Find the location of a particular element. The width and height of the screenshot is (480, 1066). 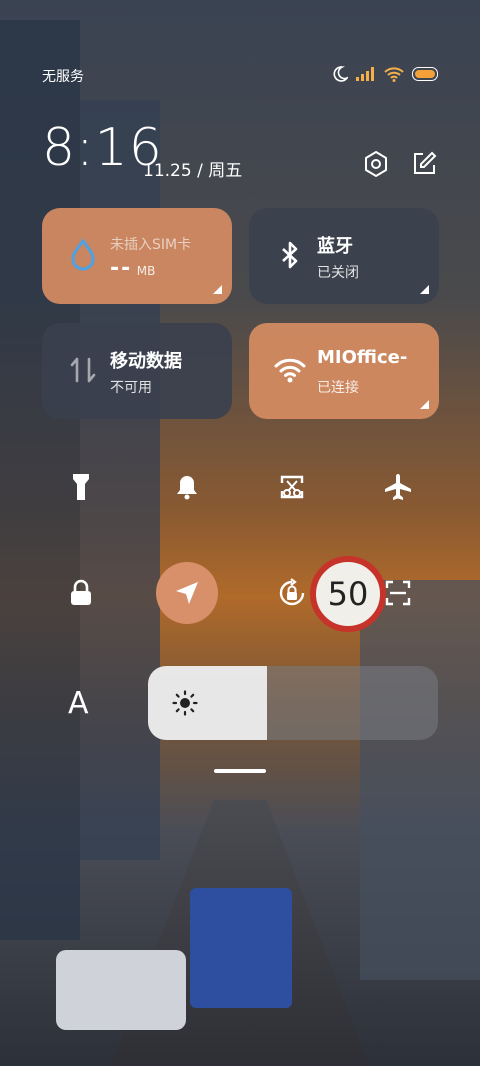

mute-toggle is located at coordinates (187, 487).